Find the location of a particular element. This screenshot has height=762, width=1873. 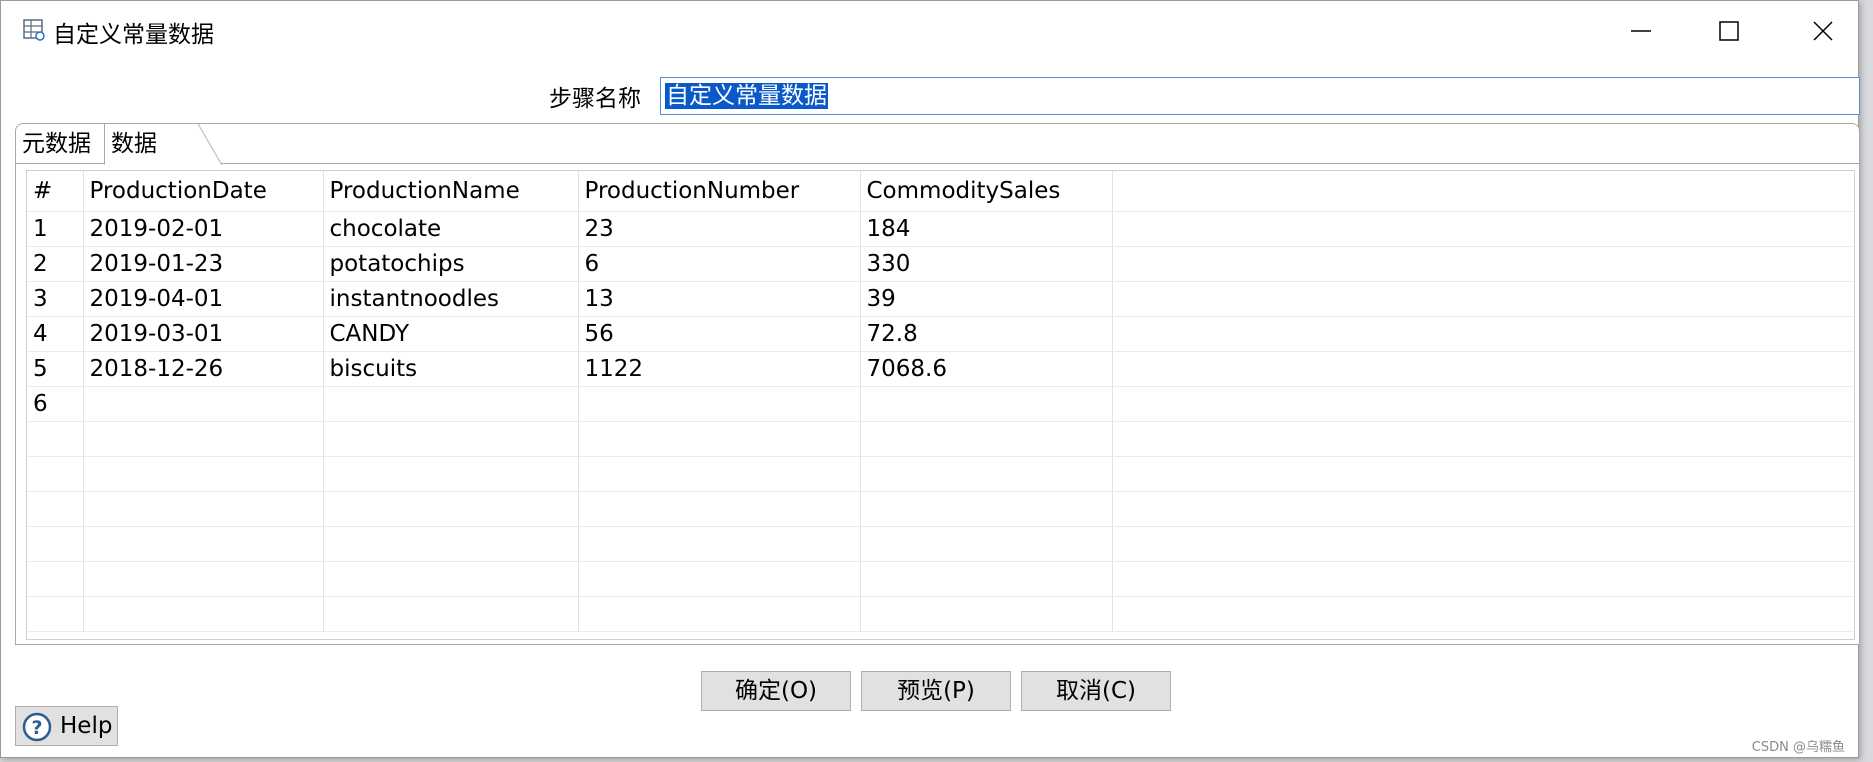

maximize-button is located at coordinates (1729, 31).